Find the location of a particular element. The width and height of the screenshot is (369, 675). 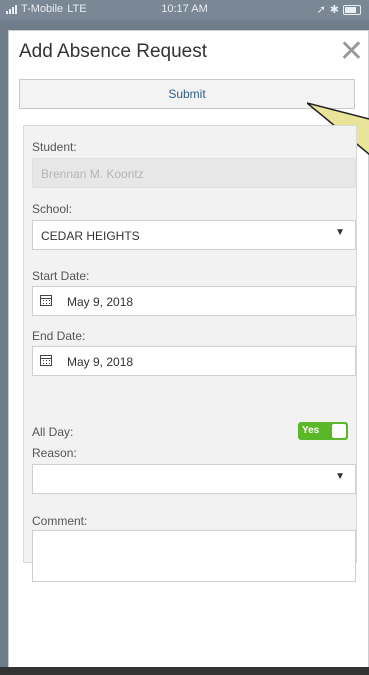

clock: 10:17 AM is located at coordinates (184, 9).